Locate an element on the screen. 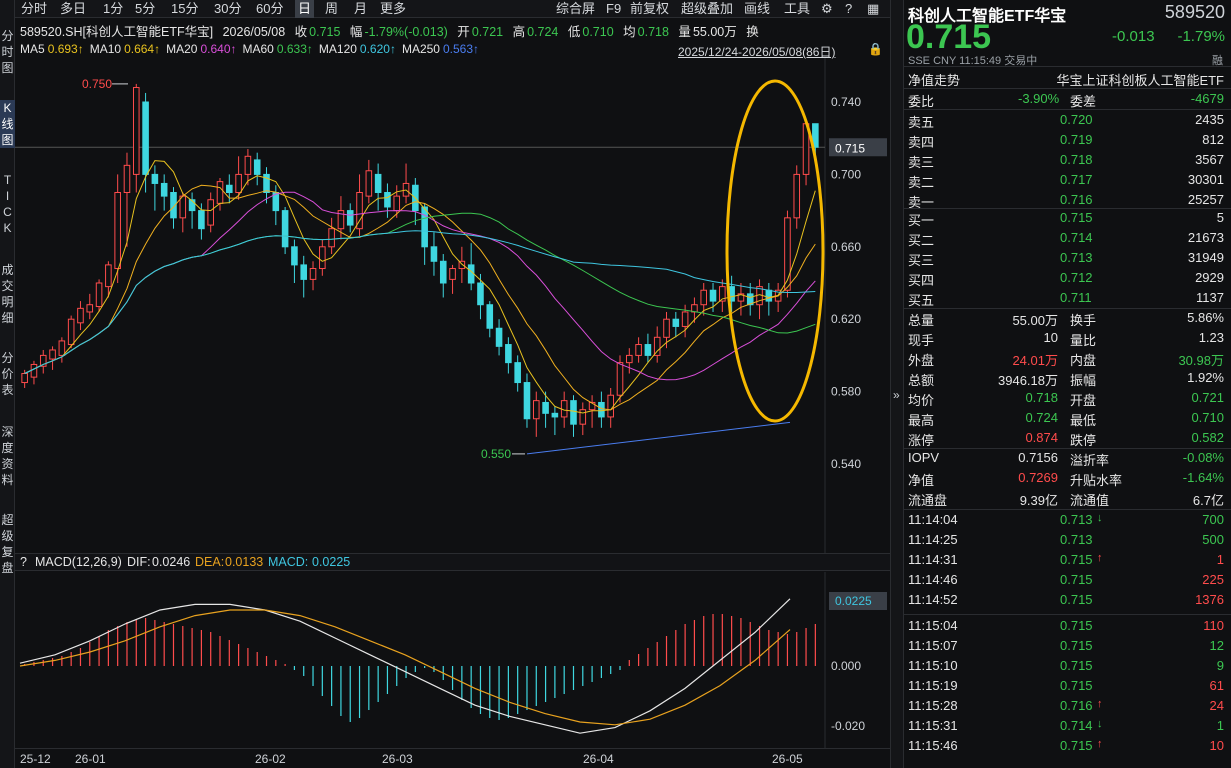 This screenshot has width=1231, height=768. dif-label: DIF: is located at coordinates (139, 562).